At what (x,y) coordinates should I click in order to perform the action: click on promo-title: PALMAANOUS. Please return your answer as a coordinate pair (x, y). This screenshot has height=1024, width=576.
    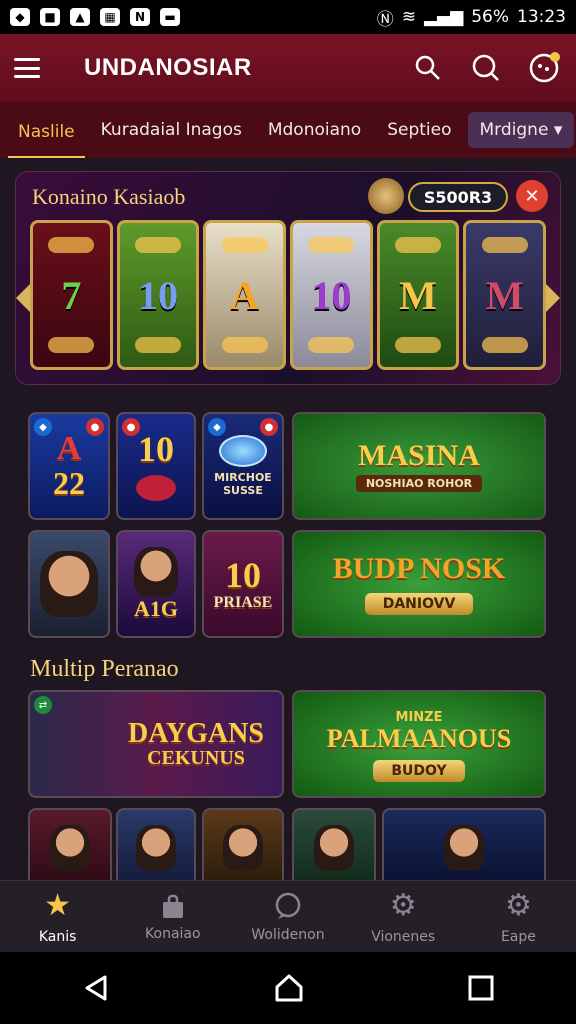
    Looking at the image, I should click on (419, 738).